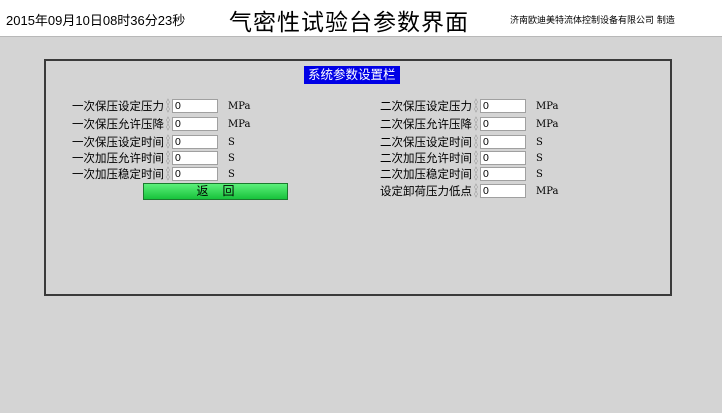 The width and height of the screenshot is (722, 413). I want to click on param-row-right-1: 二次保压设定压力 ◊ ◊ 0 MPa, so click(455, 106).